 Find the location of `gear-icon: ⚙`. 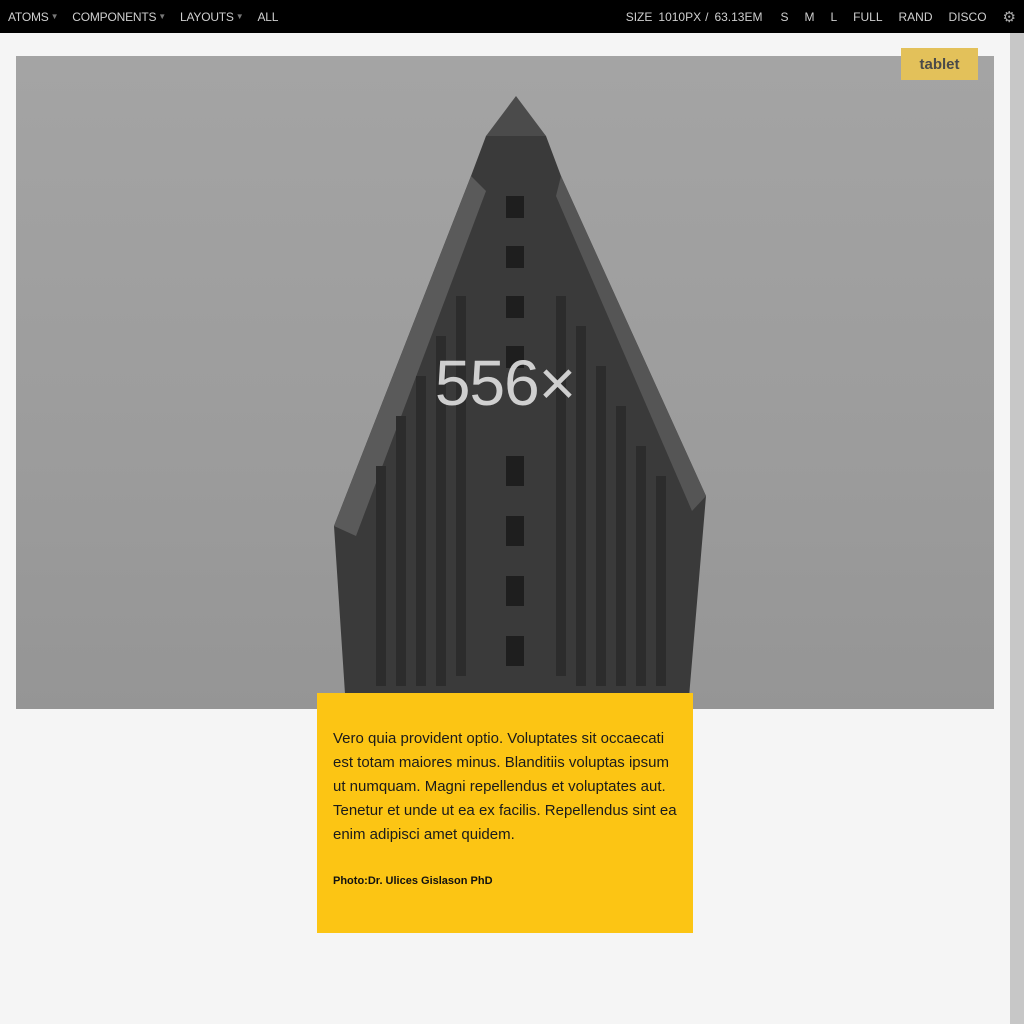

gear-icon: ⚙ is located at coordinates (1009, 17).